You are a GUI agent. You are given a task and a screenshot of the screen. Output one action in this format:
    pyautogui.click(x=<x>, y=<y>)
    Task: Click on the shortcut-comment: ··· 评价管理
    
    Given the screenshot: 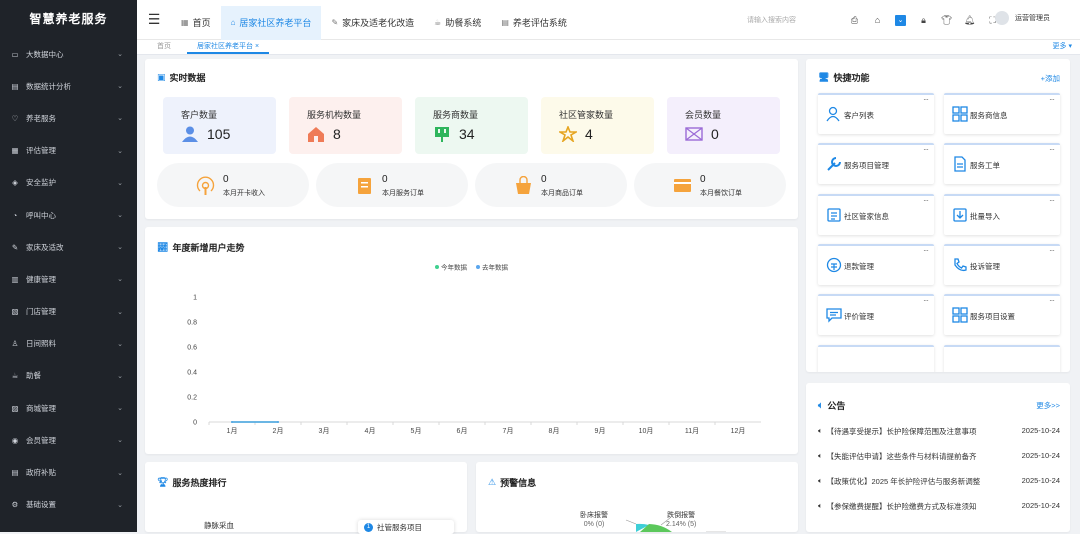 What is the action you would take?
    pyautogui.click(x=876, y=315)
    